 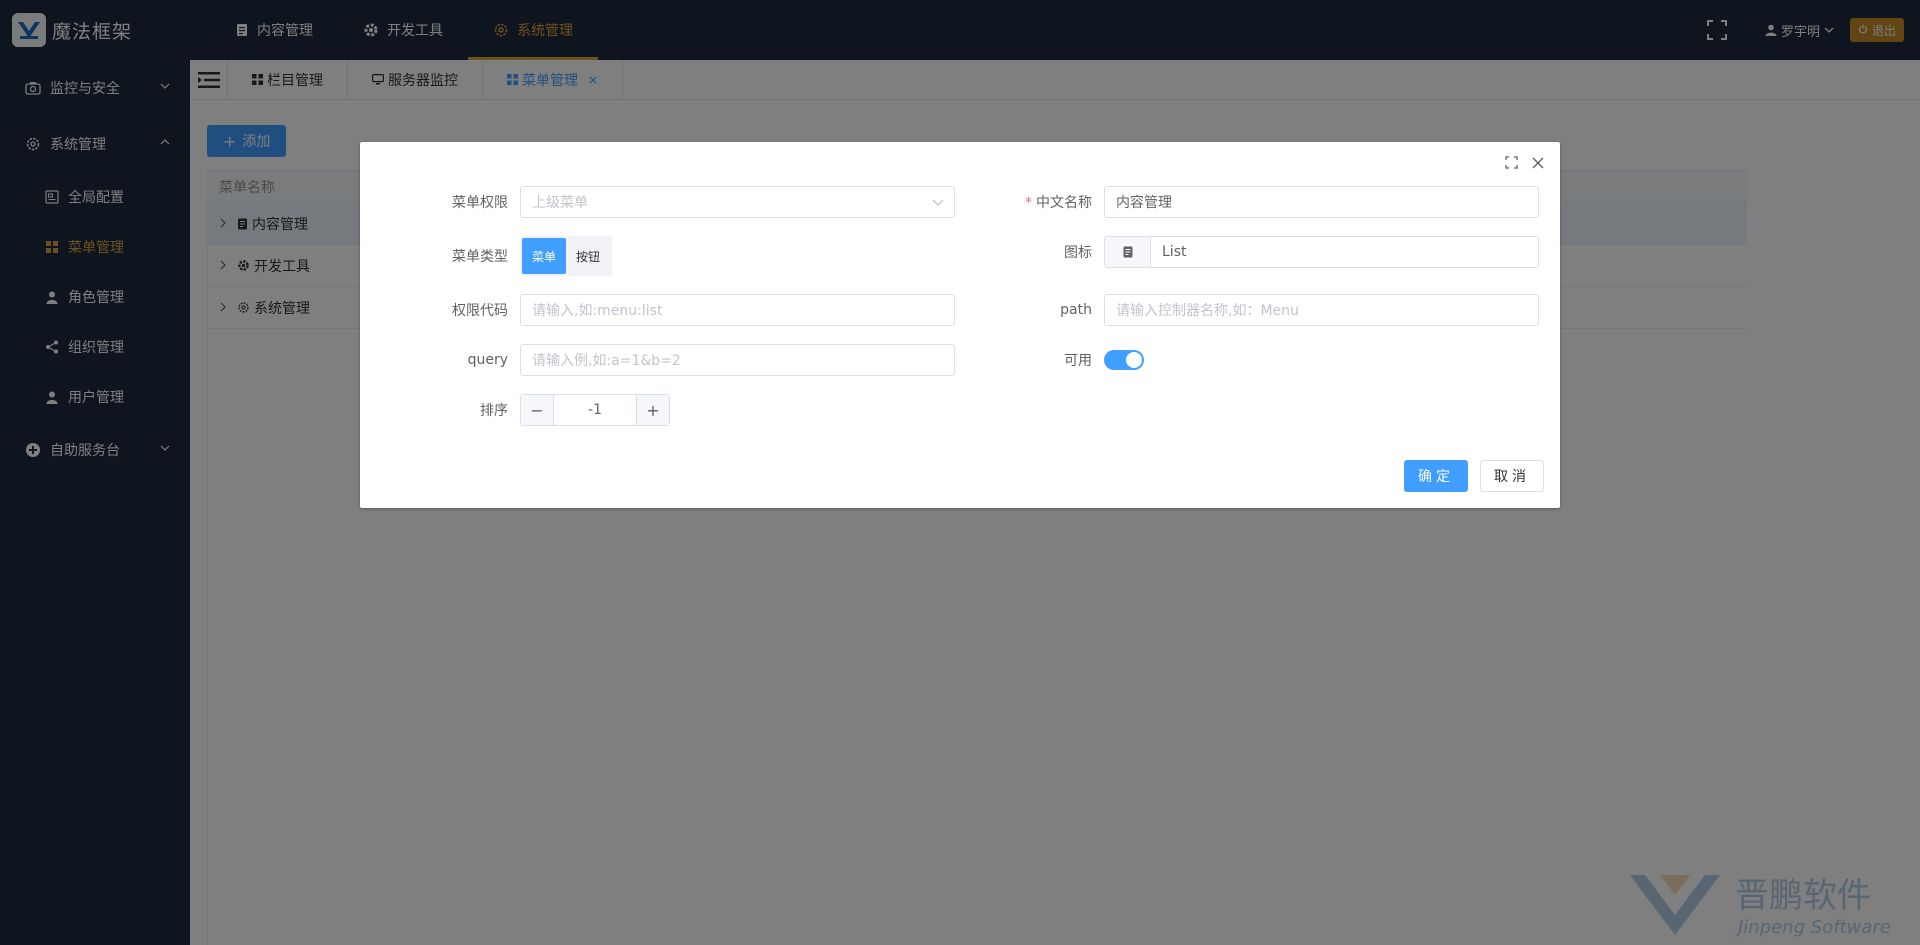 I want to click on form-row-perm-code: 权限代码 请输入,如:menu:list, so click(x=657, y=310).